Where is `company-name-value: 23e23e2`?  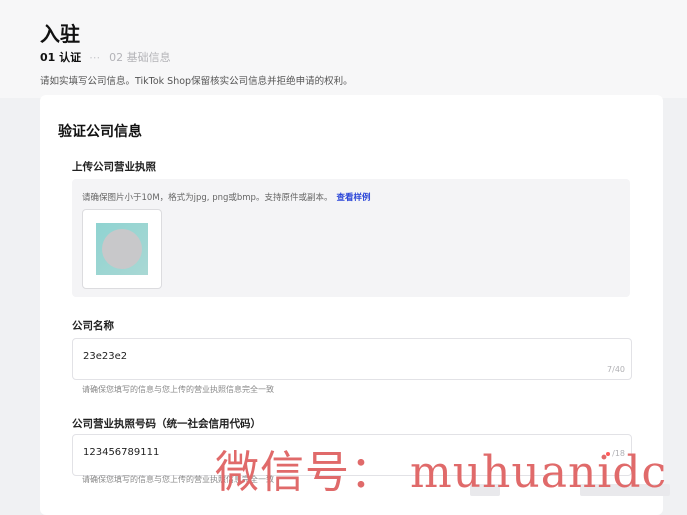 company-name-value: 23e23e2 is located at coordinates (105, 356).